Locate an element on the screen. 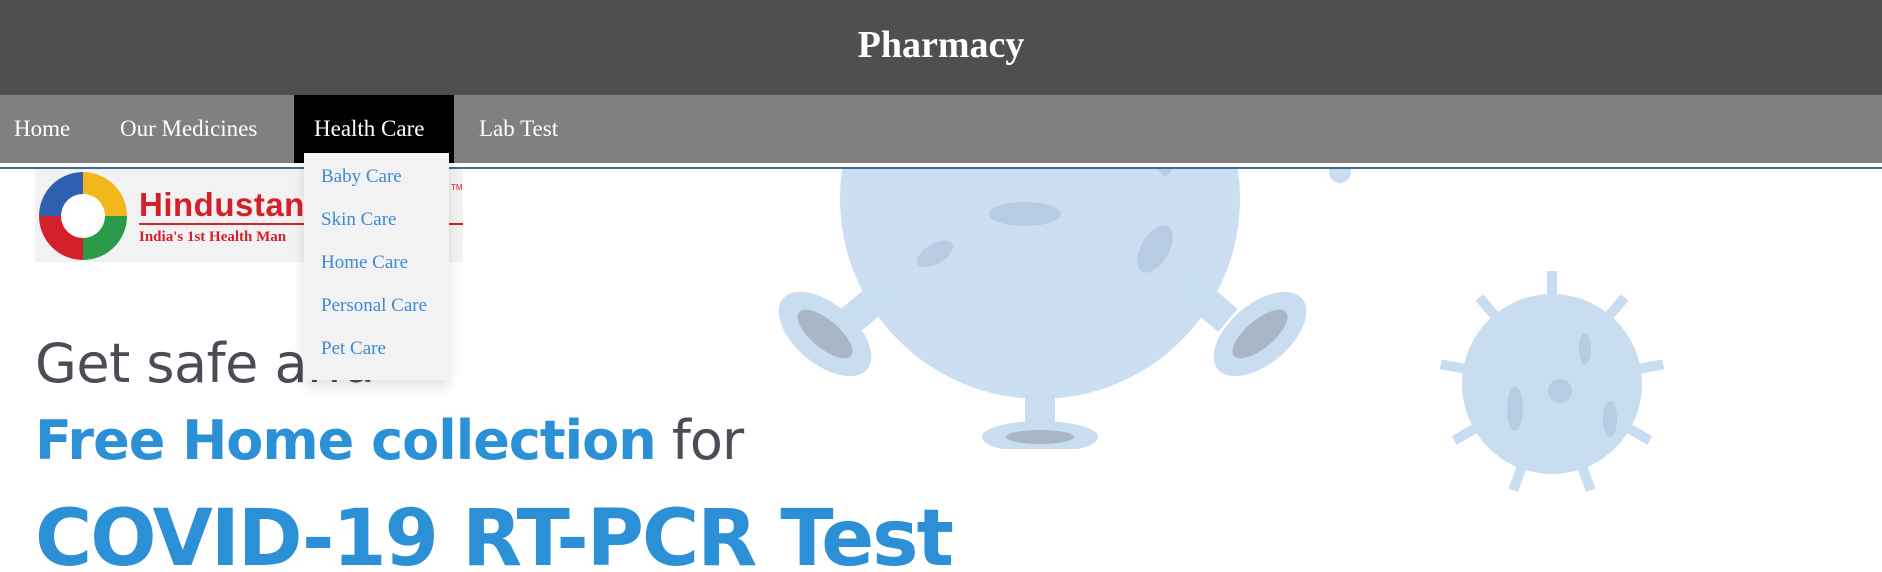  nav-item-our-medicines-label: Our Medicines is located at coordinates (189, 128).